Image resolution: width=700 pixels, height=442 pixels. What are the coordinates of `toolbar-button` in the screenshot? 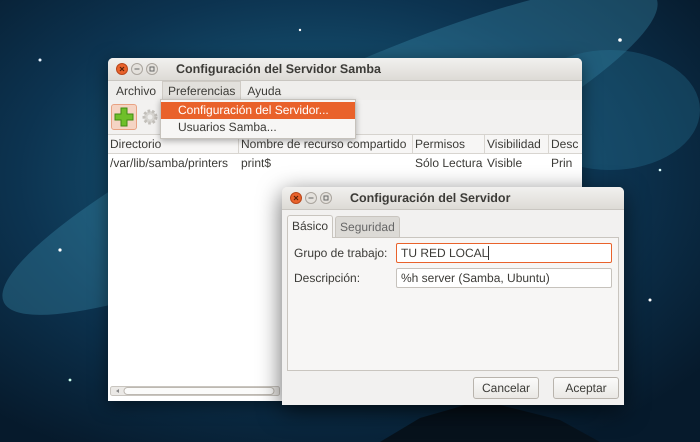 It's located at (124, 117).